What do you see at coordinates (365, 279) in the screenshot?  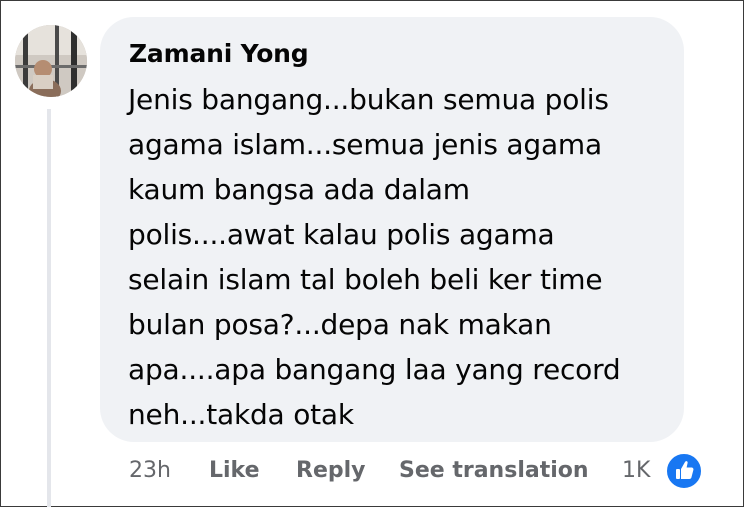 I see `comment-line: selain islam tal boleh beli ker time` at bounding box center [365, 279].